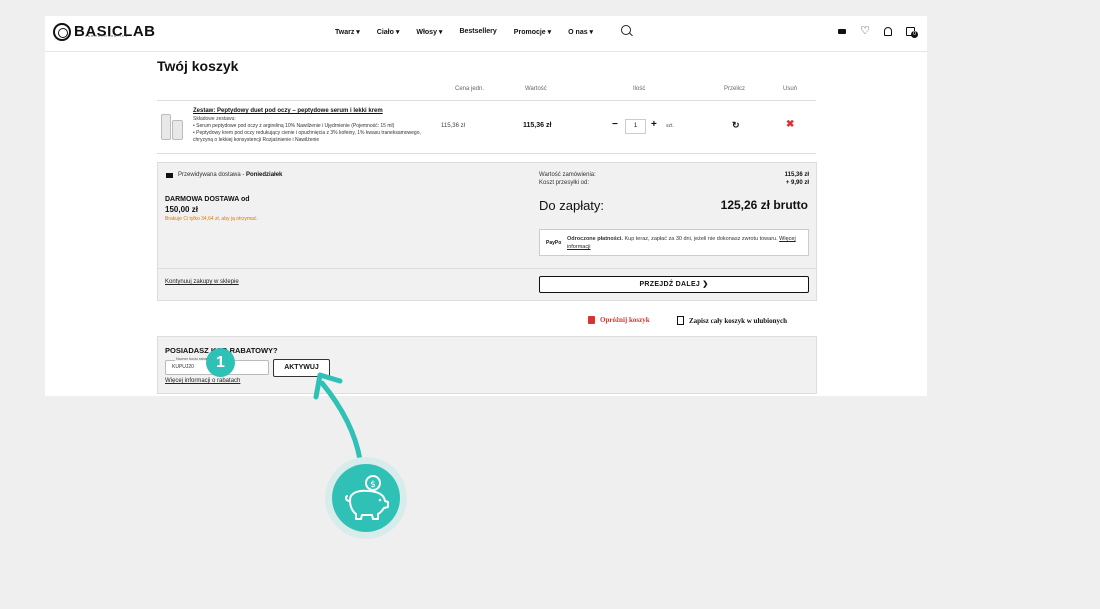 This screenshot has width=1100, height=609. I want to click on document-icon, so click(680, 320).